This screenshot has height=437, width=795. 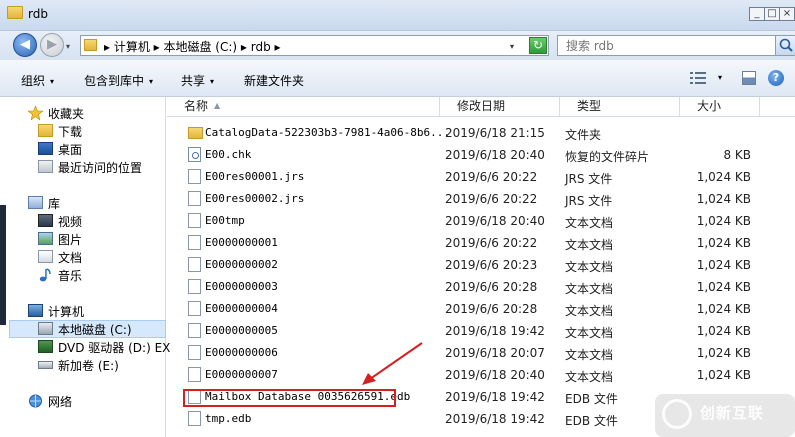 What do you see at coordinates (776, 78) in the screenshot?
I see `help-icon: ?` at bounding box center [776, 78].